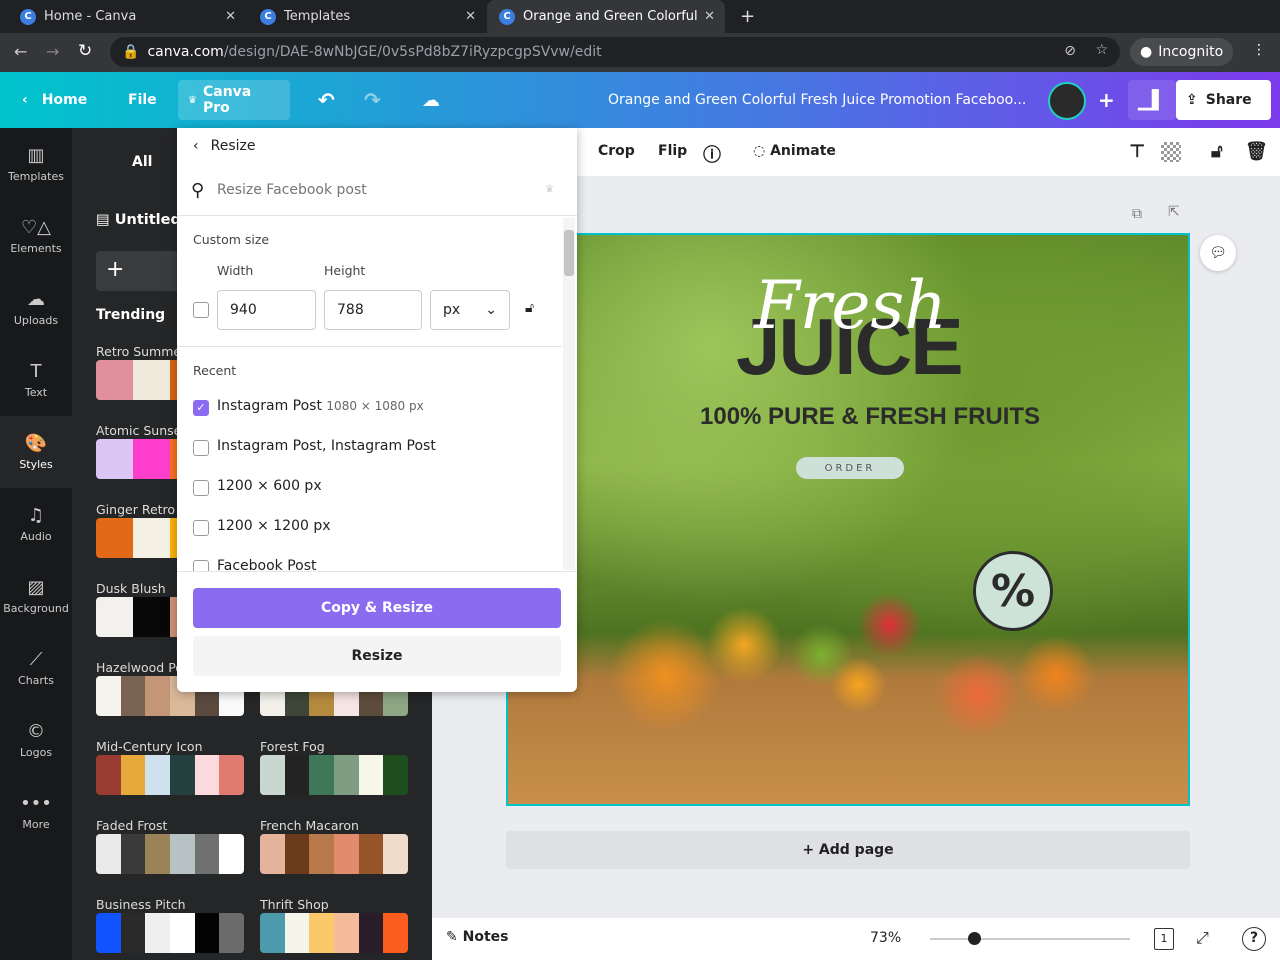 The width and height of the screenshot is (1280, 960). I want to click on sidebar-item-styles: 🎨 Styles, so click(36, 452).